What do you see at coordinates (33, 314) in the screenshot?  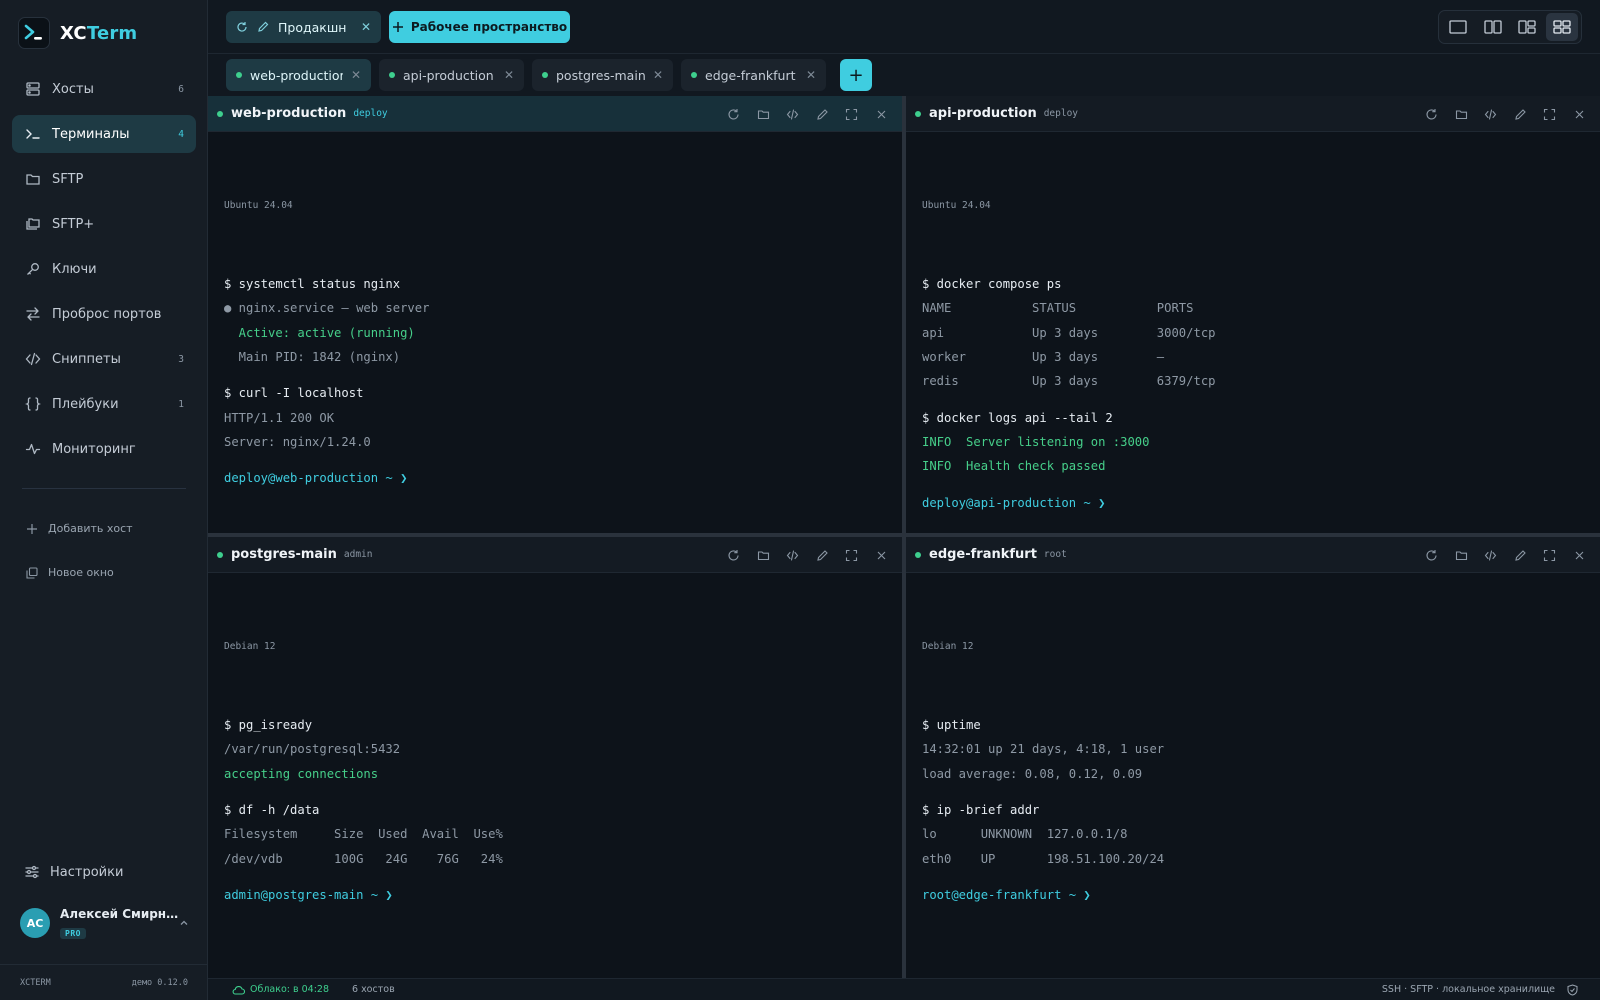 I see `arrows-icon` at bounding box center [33, 314].